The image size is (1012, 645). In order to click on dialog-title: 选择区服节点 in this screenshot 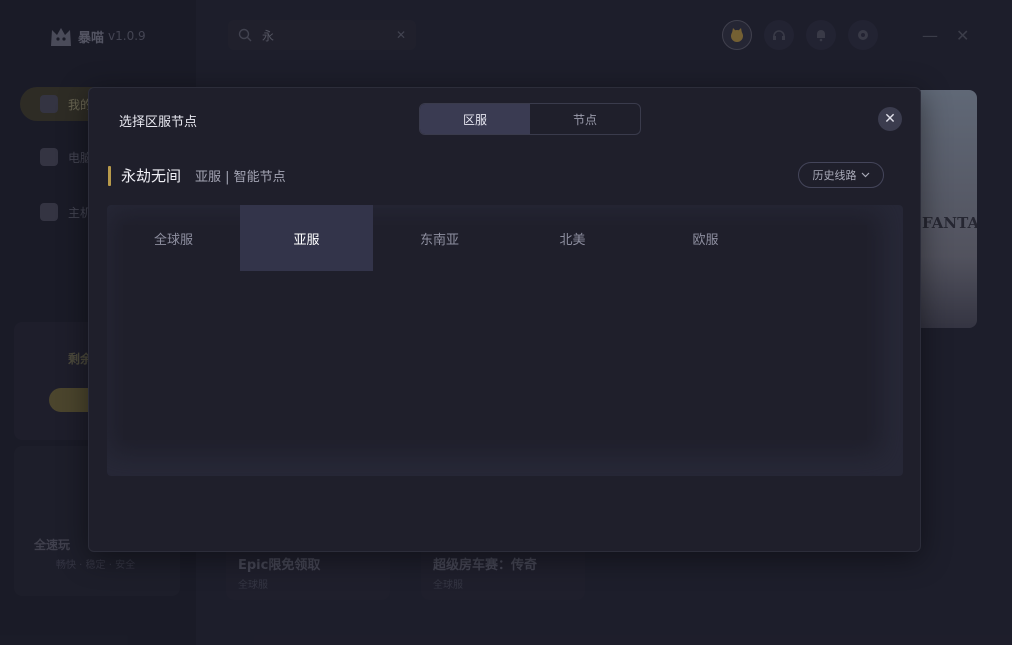, I will do `click(158, 122)`.